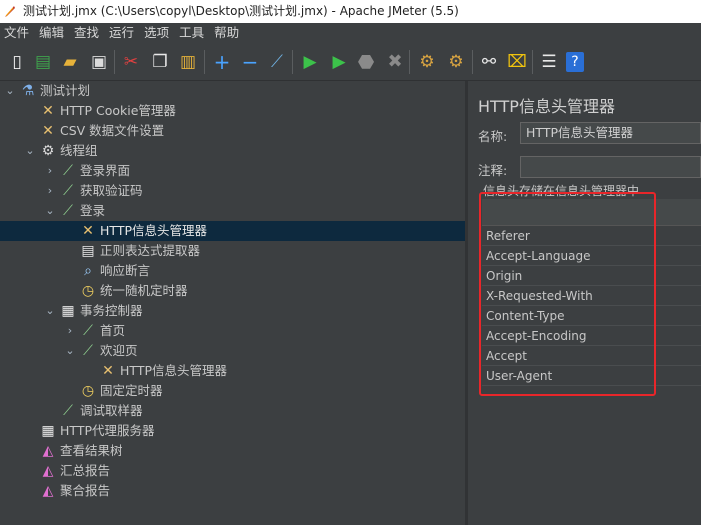 The image size is (701, 525). What do you see at coordinates (227, 33) in the screenshot?
I see `menu-item: 帮助` at bounding box center [227, 33].